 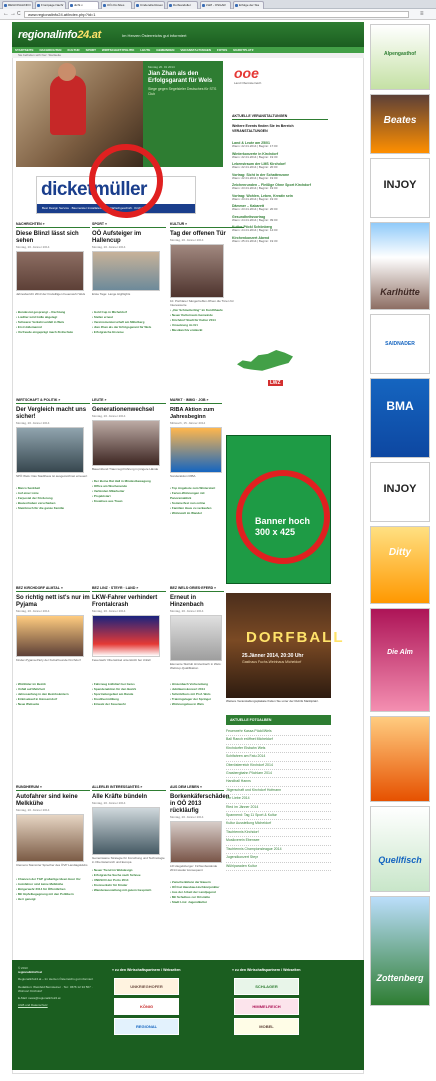 What do you see at coordinates (196, 414) in the screenshot?
I see `article-title: RIBA Aktion zum Jahresbeginn` at bounding box center [196, 414].